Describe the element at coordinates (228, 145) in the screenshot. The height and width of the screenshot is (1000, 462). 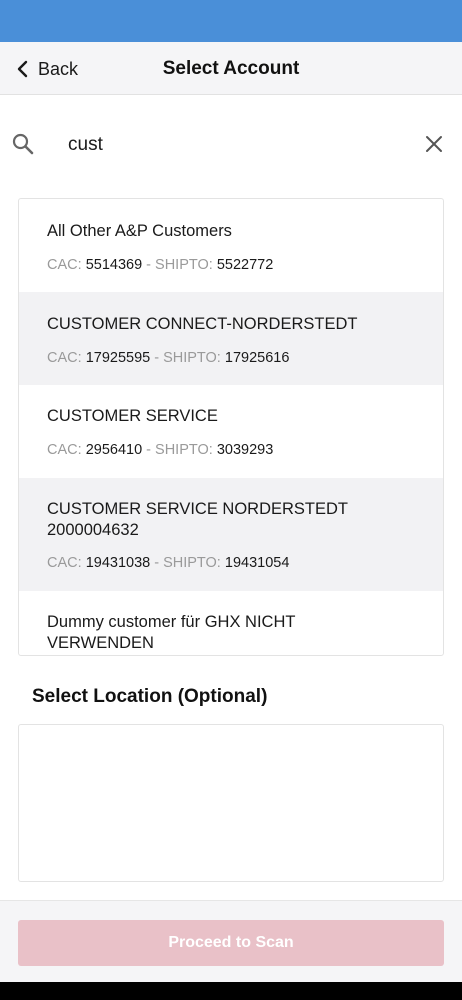
I see `search-input` at that location.